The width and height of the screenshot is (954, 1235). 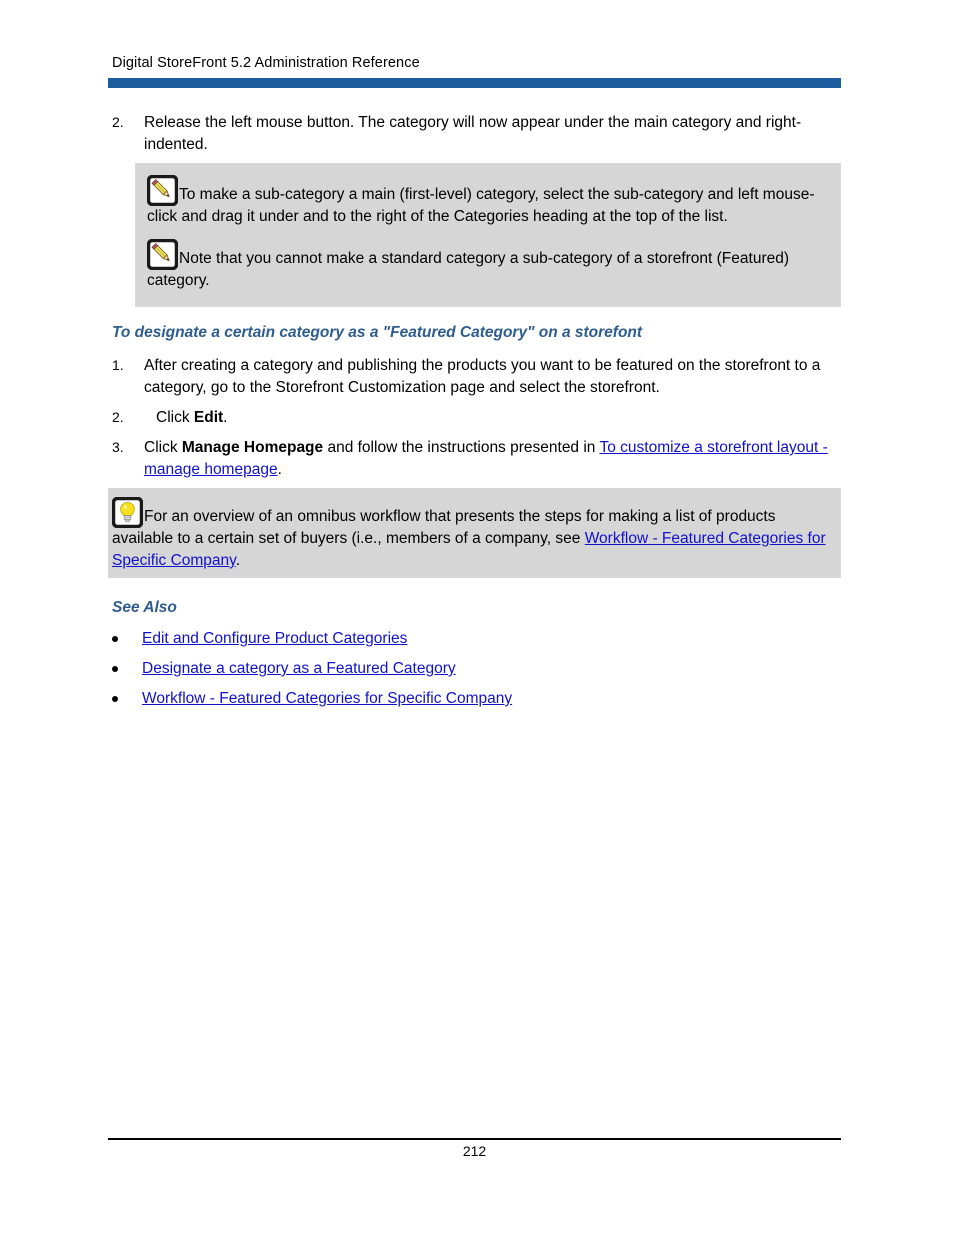 I want to click on tip-tail: ., so click(x=238, y=560).